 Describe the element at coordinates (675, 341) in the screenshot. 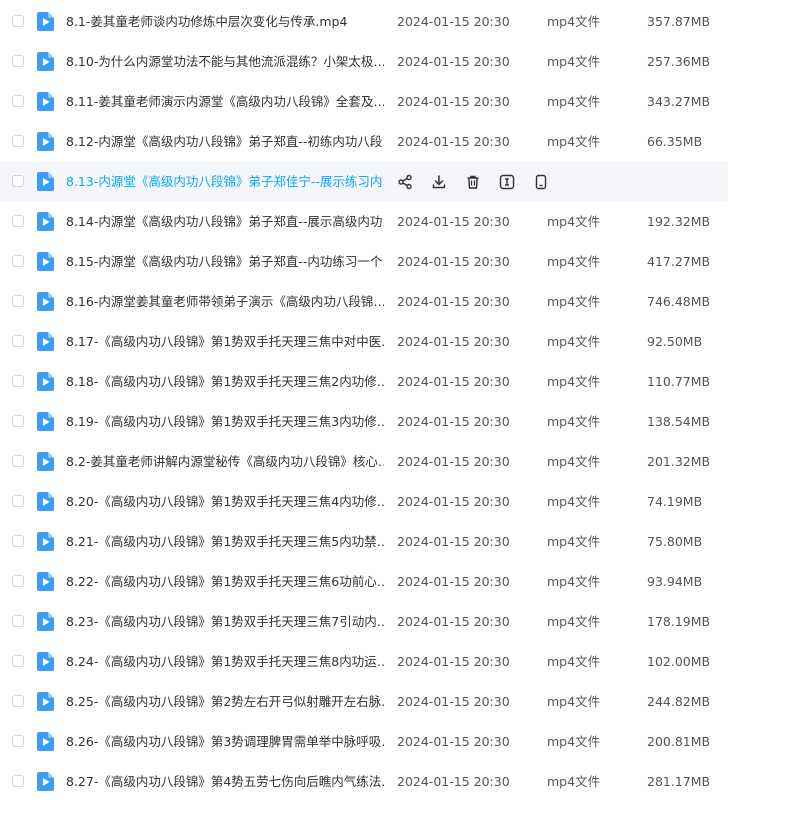

I see `file-size: 92.50MB` at that location.